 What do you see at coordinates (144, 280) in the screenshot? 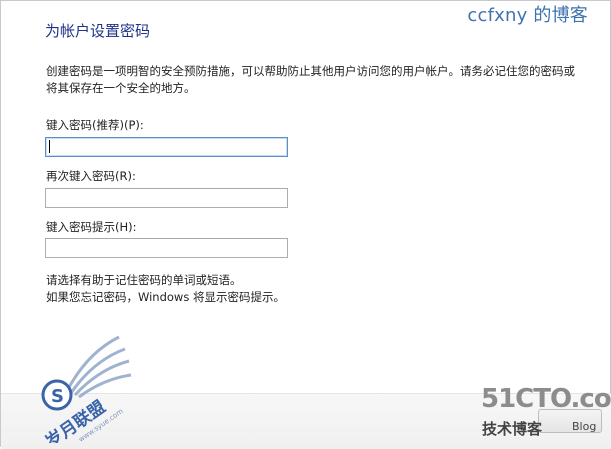
I see `hint-line-1: 请选择有助于记住密码的单词或短语。` at bounding box center [144, 280].